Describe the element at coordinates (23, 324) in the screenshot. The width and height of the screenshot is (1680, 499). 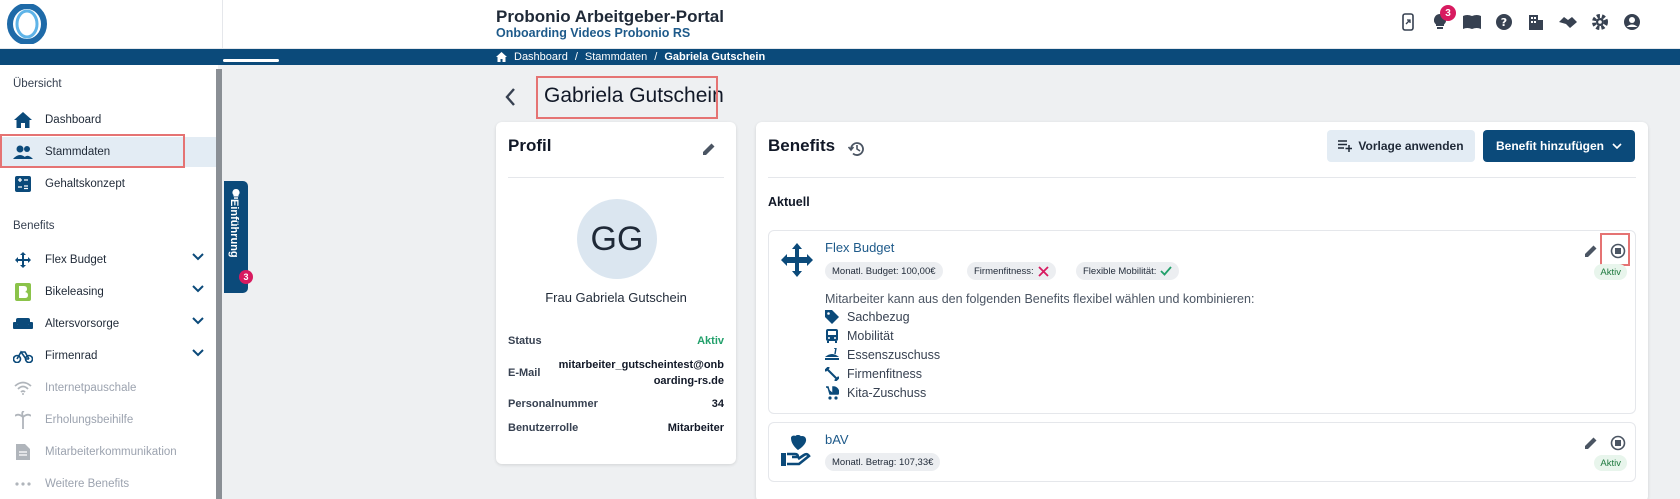
I see `sofa-icon` at that location.